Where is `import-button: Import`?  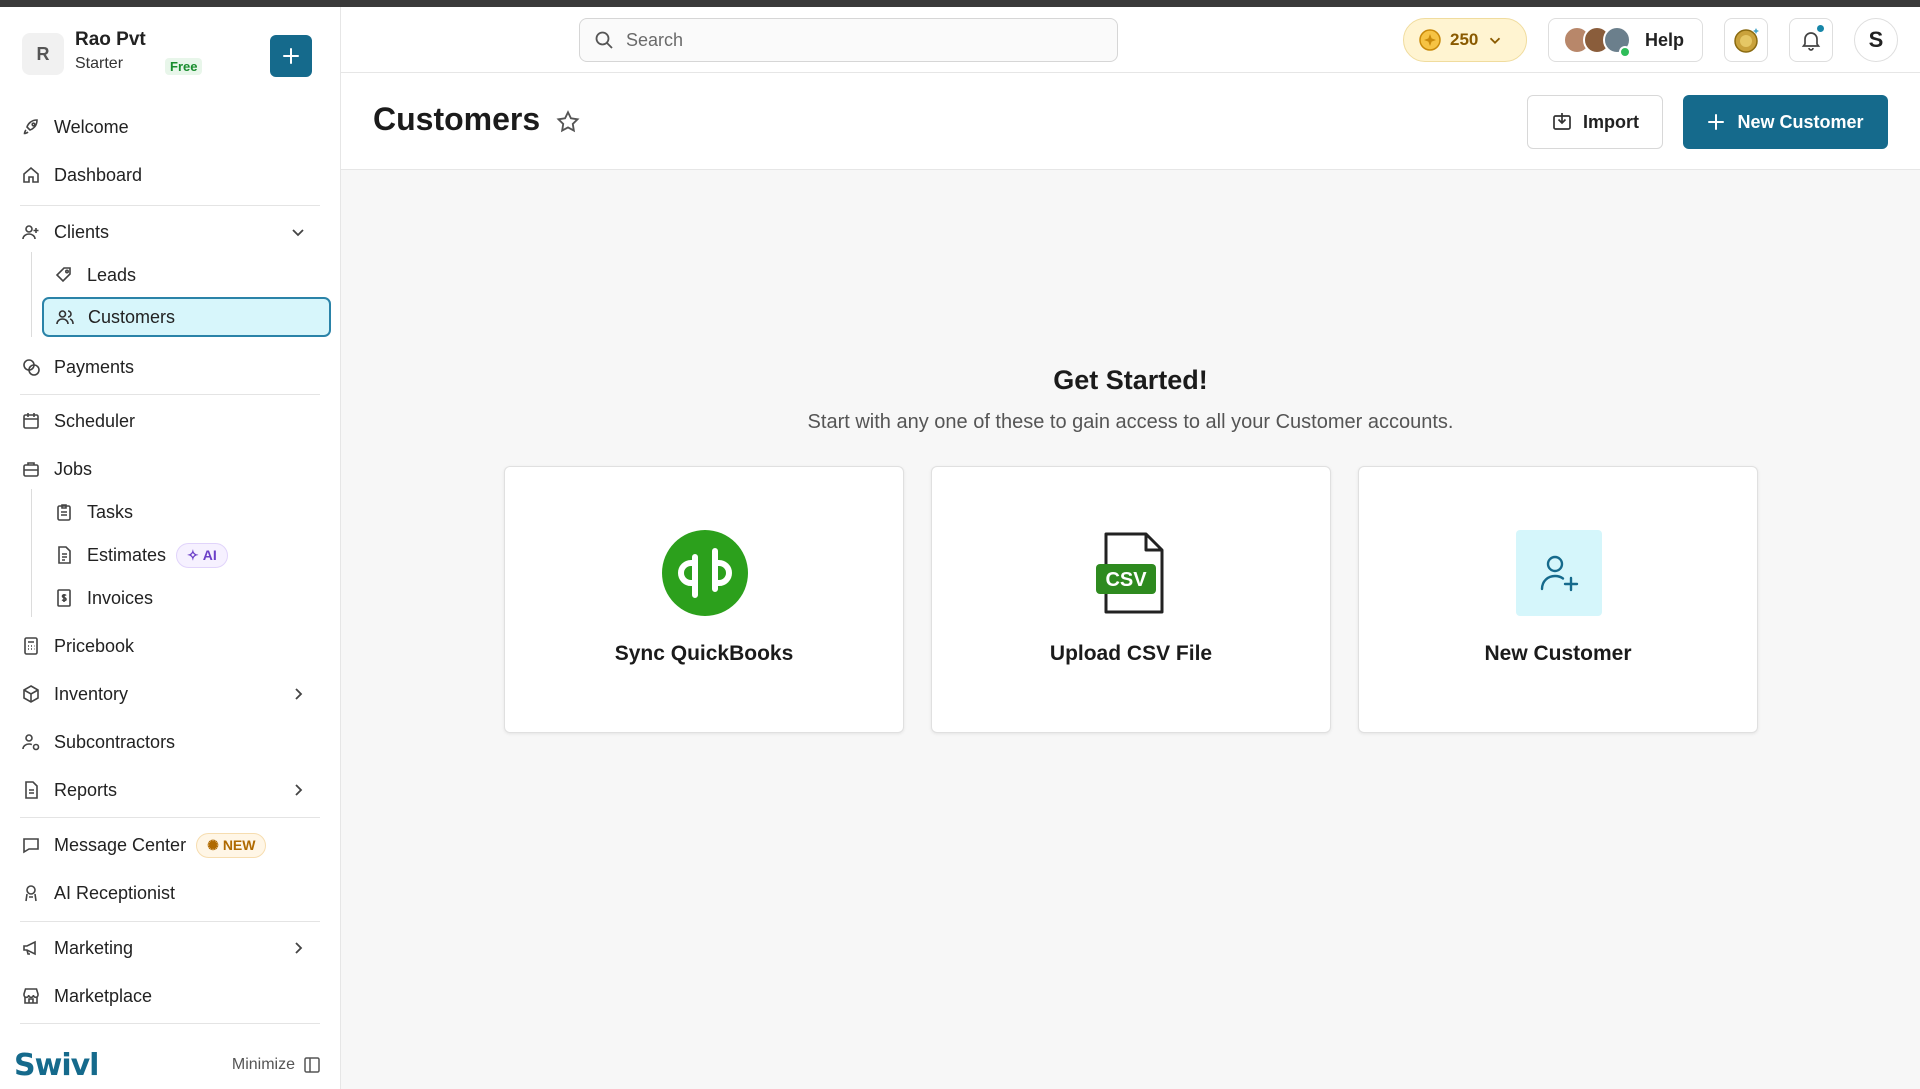
import-button: Import is located at coordinates (1595, 122).